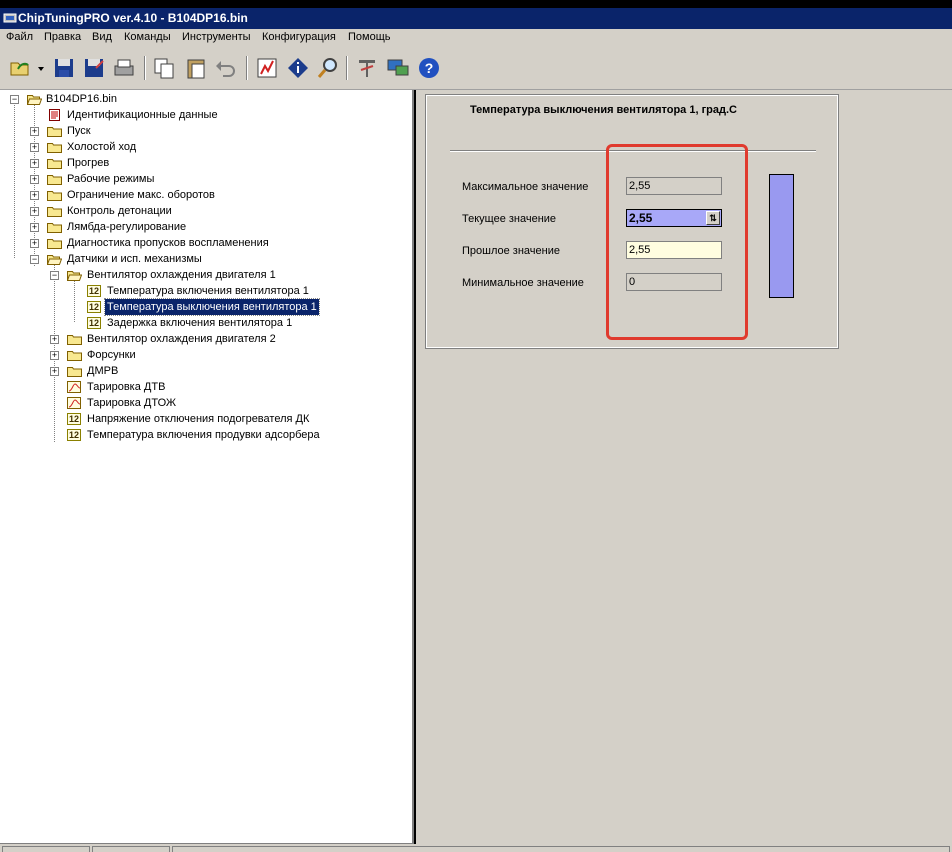 The image size is (952, 852). Describe the element at coordinates (81, 99) in the screenshot. I see `tree-item-label: B104DP16.bin` at that location.